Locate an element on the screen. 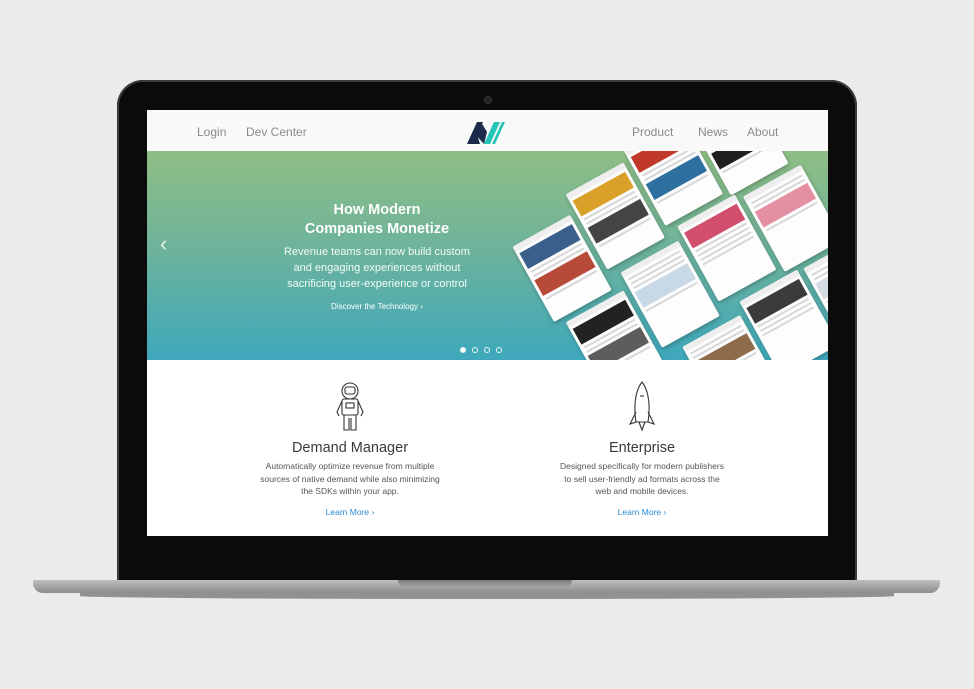  laptop-shadow is located at coordinates (487, 596).